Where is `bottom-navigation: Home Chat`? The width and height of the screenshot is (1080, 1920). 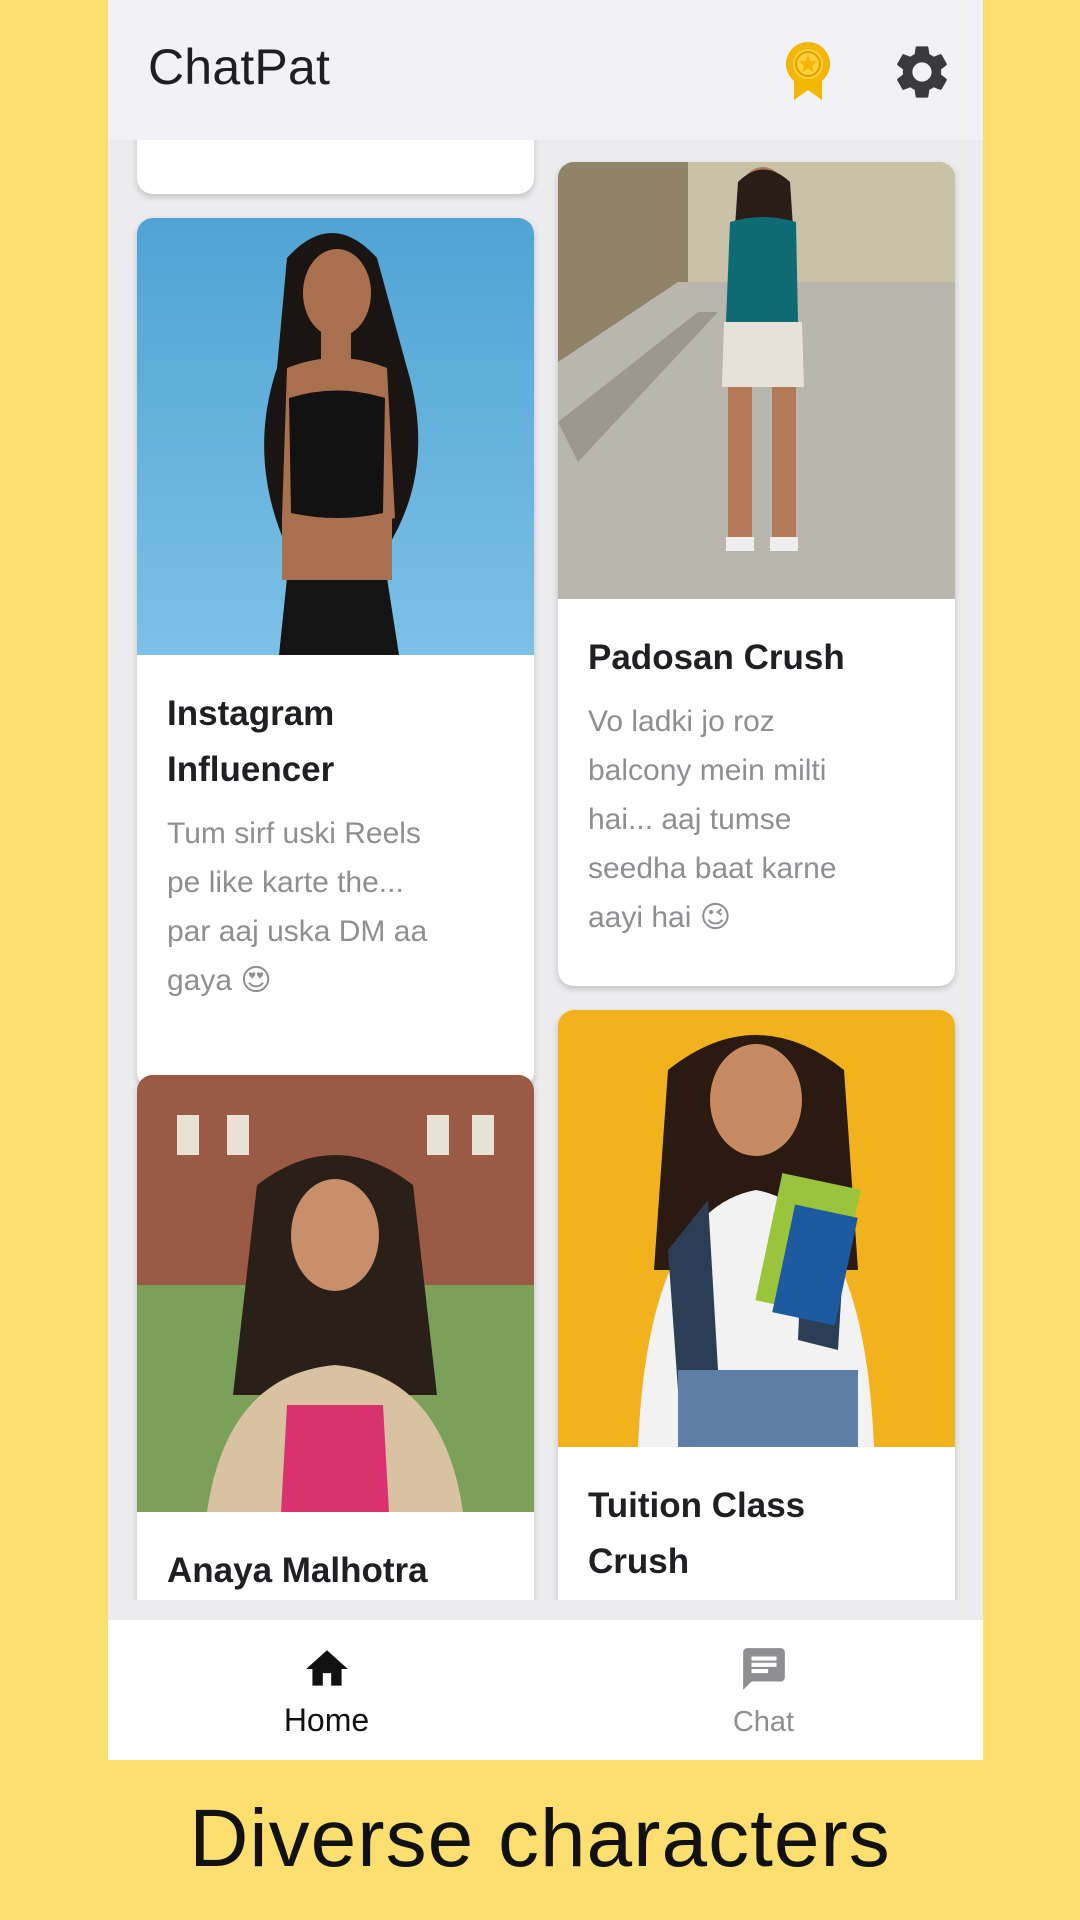 bottom-navigation: Home Chat is located at coordinates (545, 1690).